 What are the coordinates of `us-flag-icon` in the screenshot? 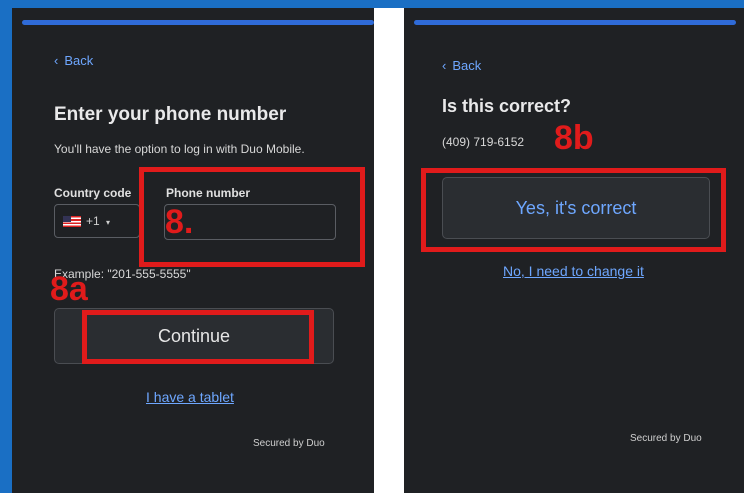 It's located at (72, 222).